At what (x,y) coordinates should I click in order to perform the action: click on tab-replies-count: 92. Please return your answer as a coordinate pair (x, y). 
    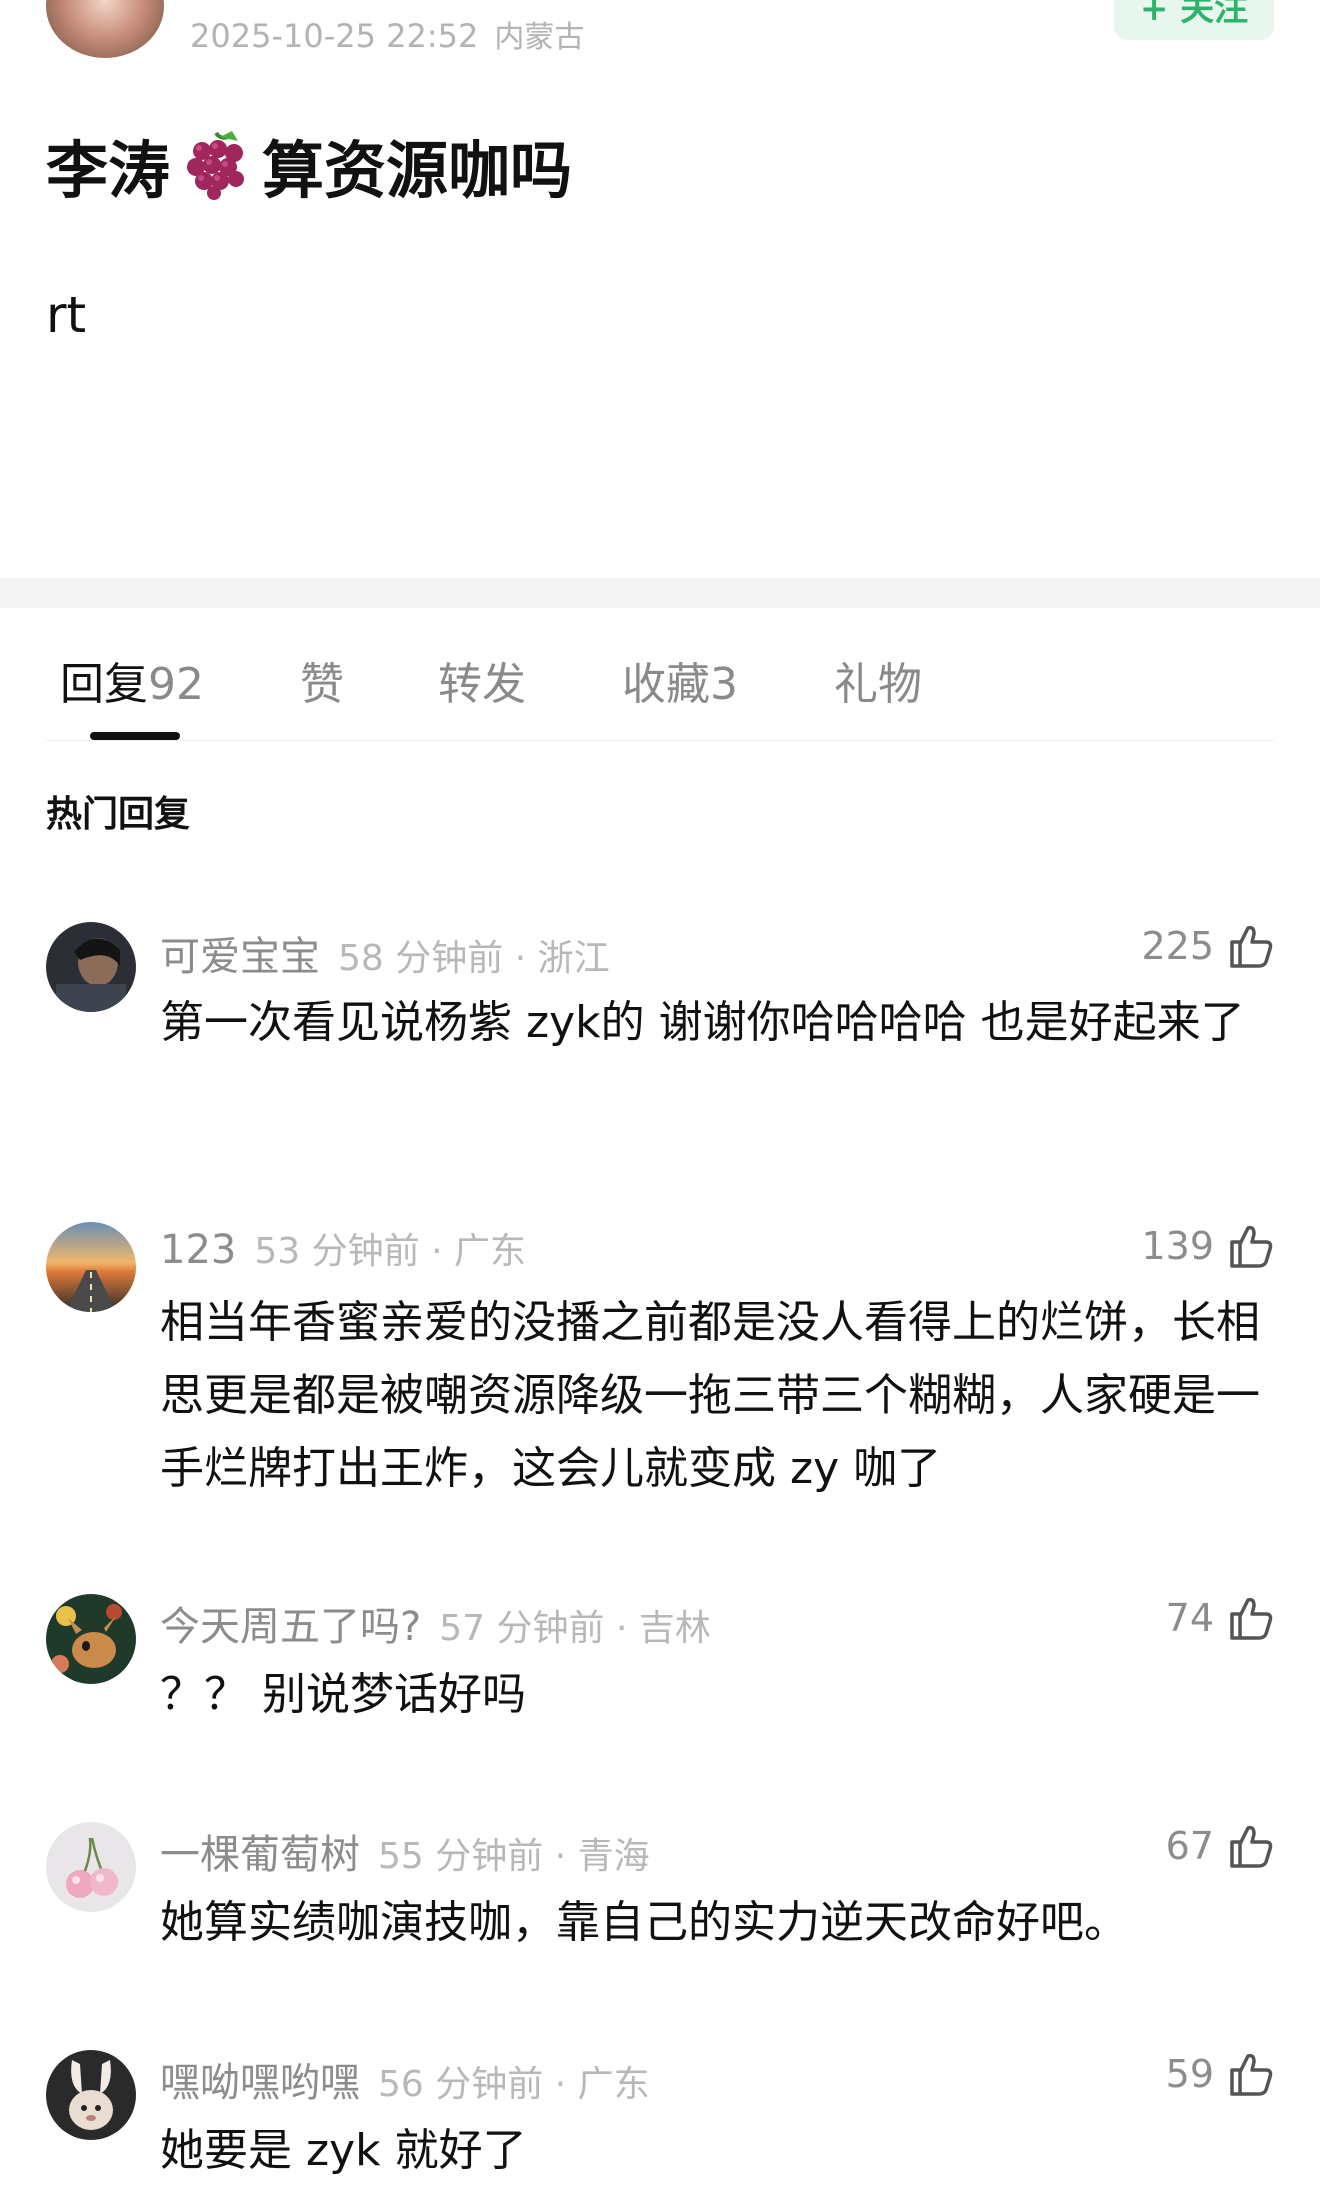
    Looking at the image, I should click on (176, 684).